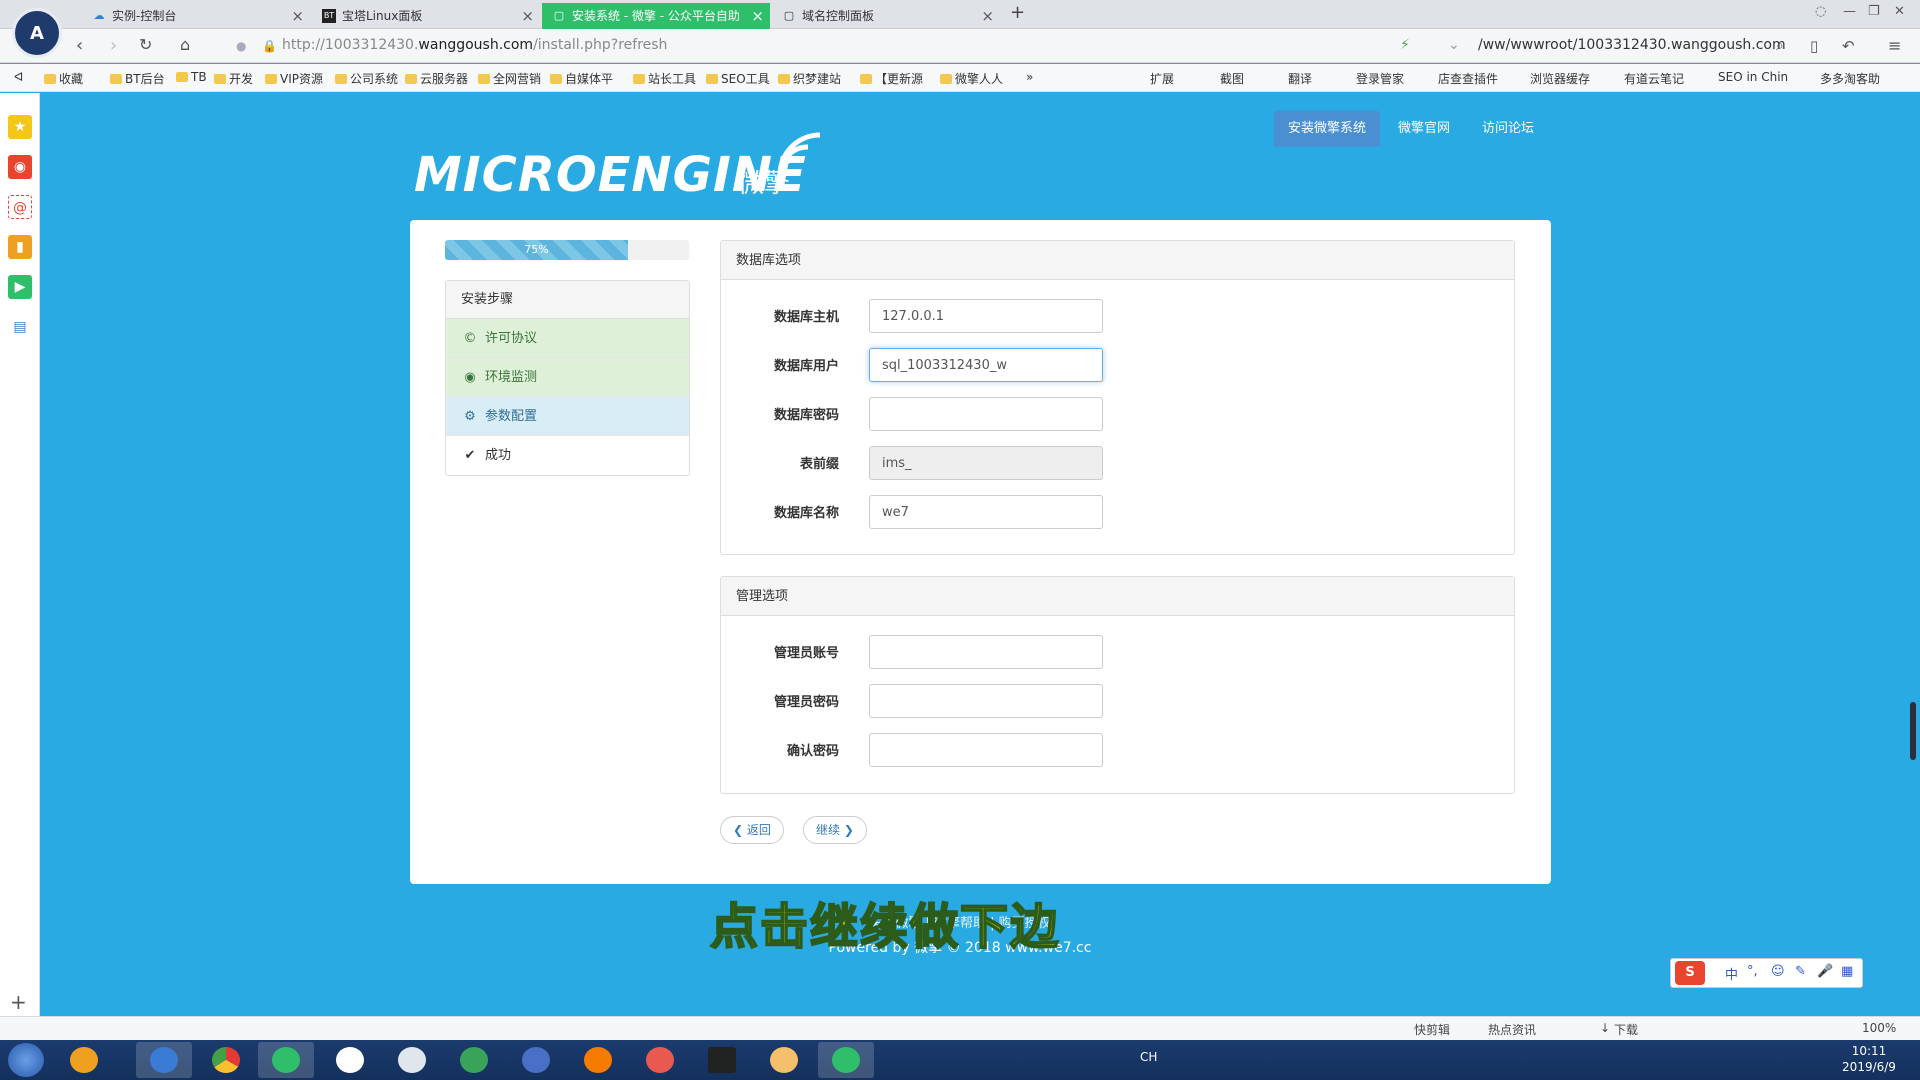  Describe the element at coordinates (18, 1002) in the screenshot. I see `add-icon: +` at that location.